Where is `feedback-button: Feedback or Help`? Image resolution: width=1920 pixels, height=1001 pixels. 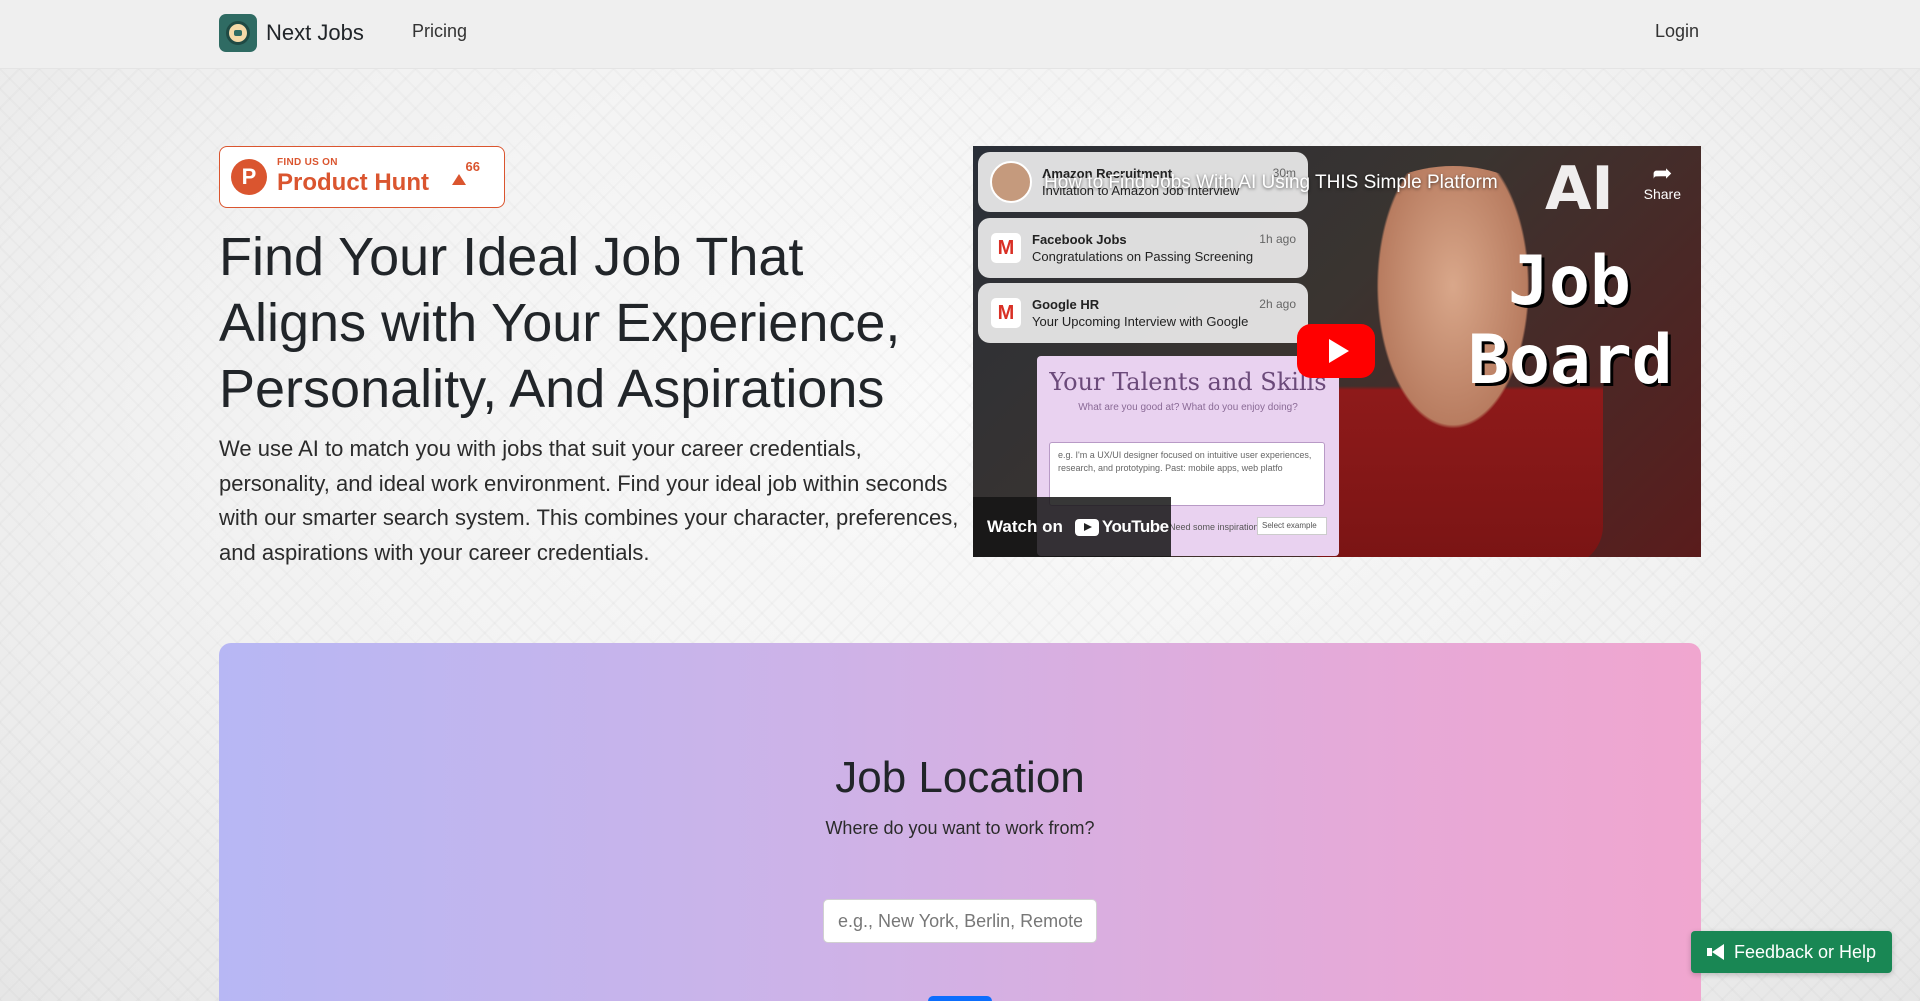
feedback-button: Feedback or Help is located at coordinates (1791, 952).